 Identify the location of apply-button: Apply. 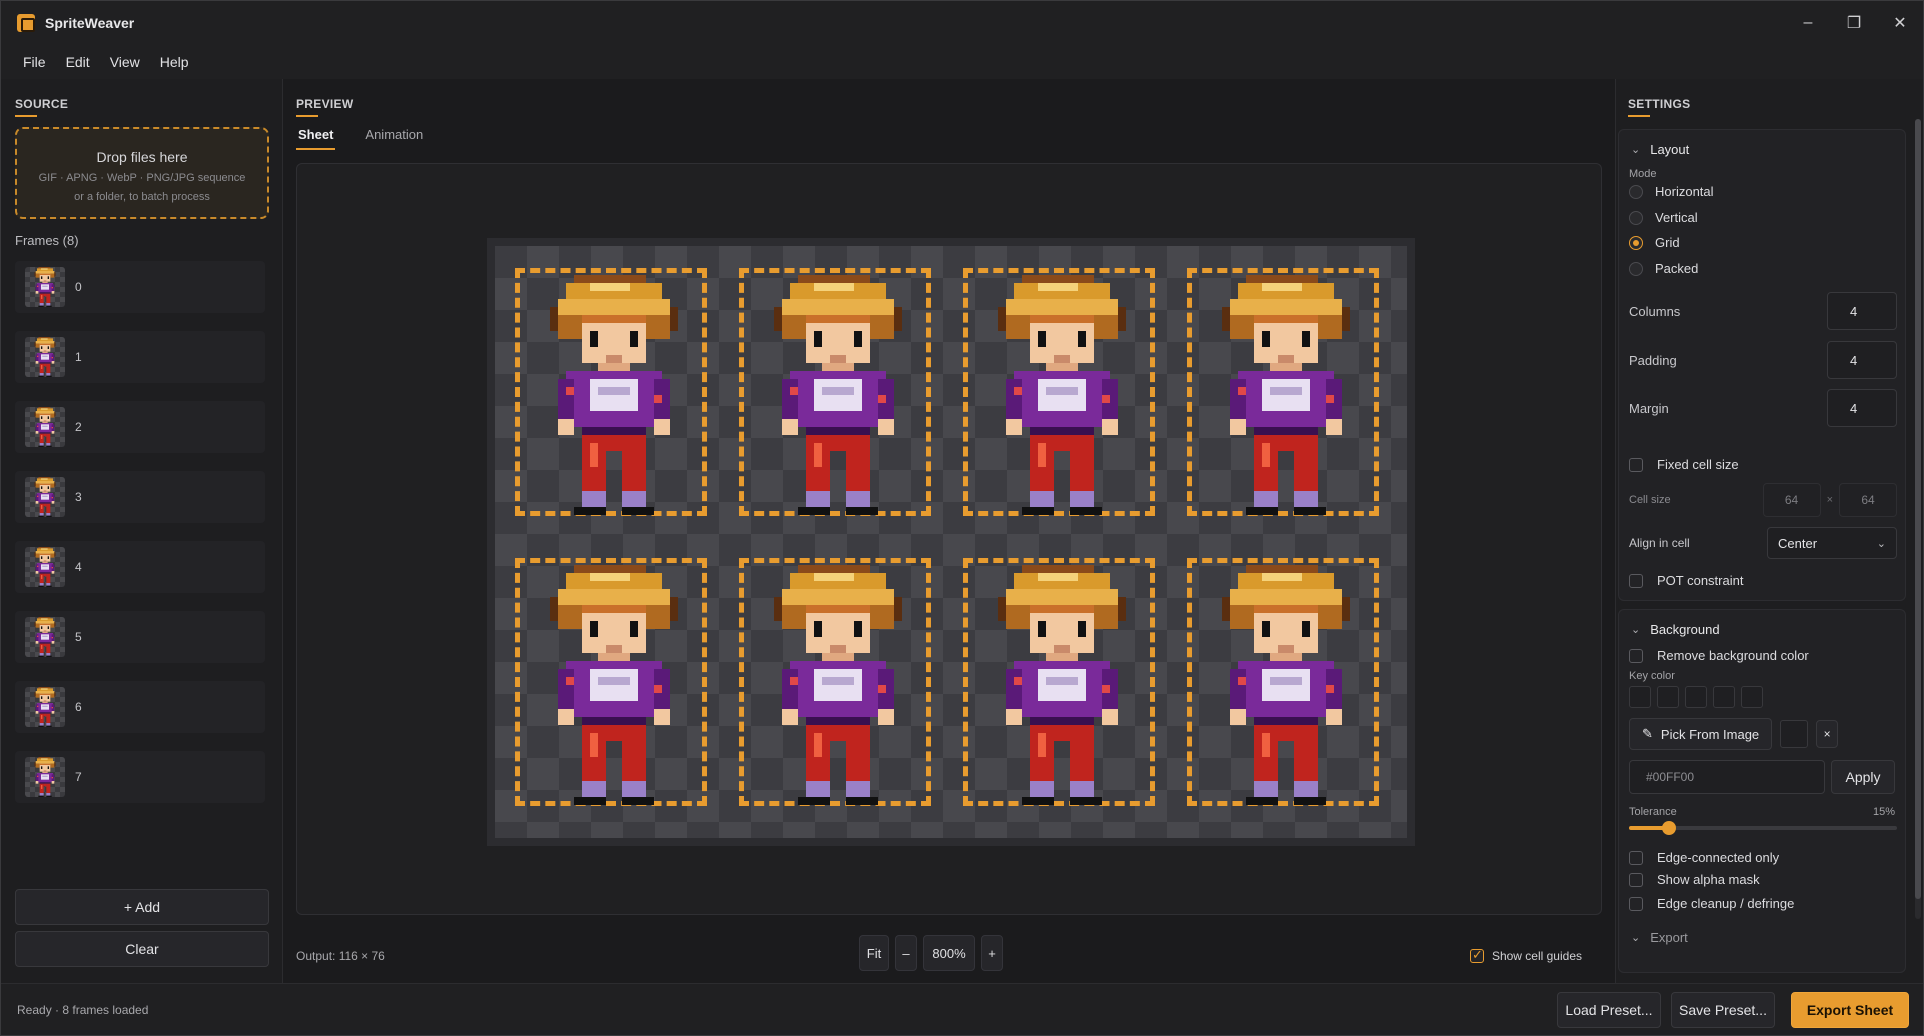
(1863, 777).